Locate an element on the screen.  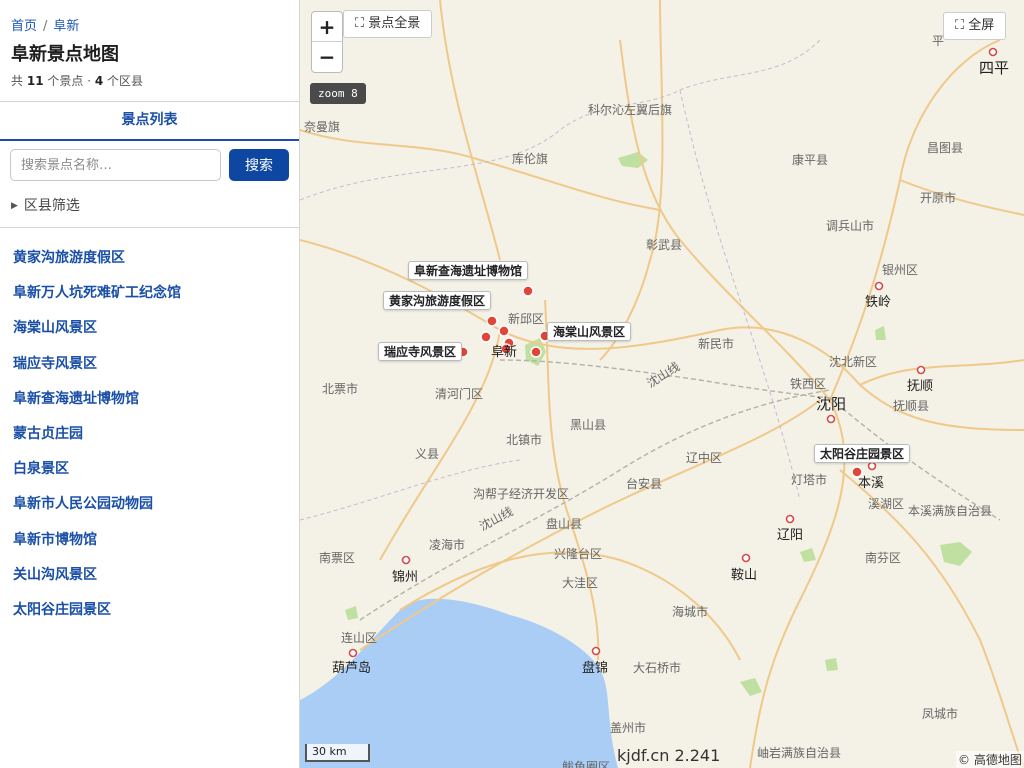
spot-link: 太阳谷庄园景区 is located at coordinates (97, 616).